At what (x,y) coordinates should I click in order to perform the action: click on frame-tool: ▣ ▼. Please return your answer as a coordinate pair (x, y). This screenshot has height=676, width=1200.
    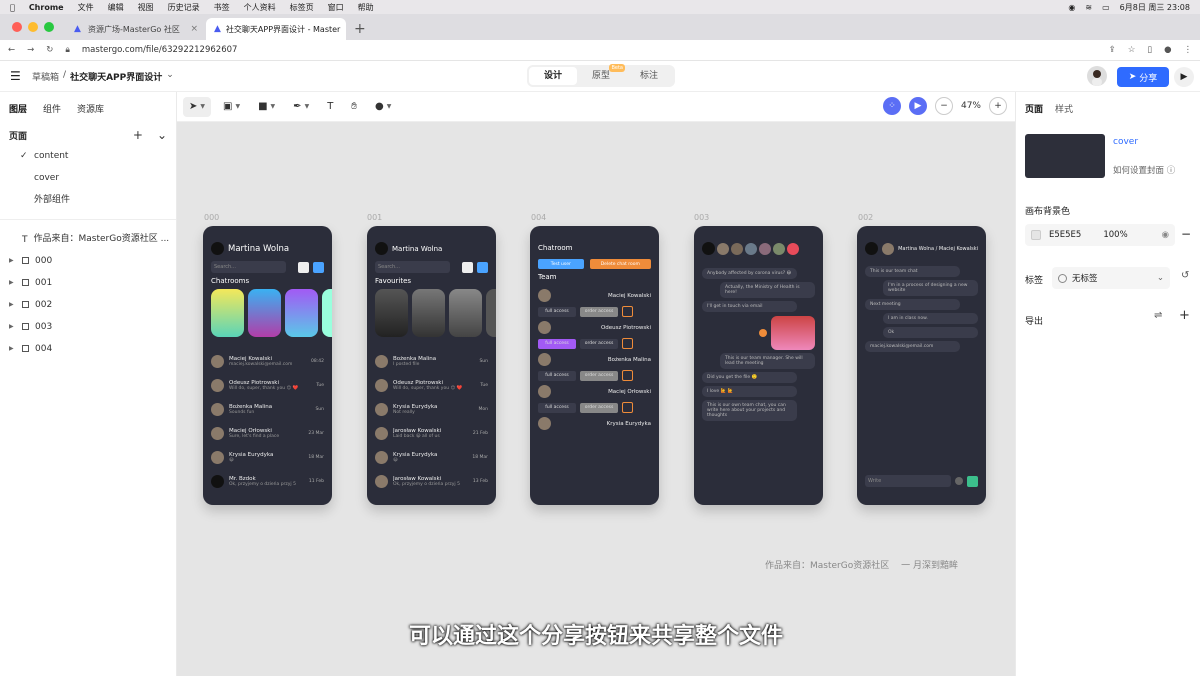
    Looking at the image, I should click on (231, 107).